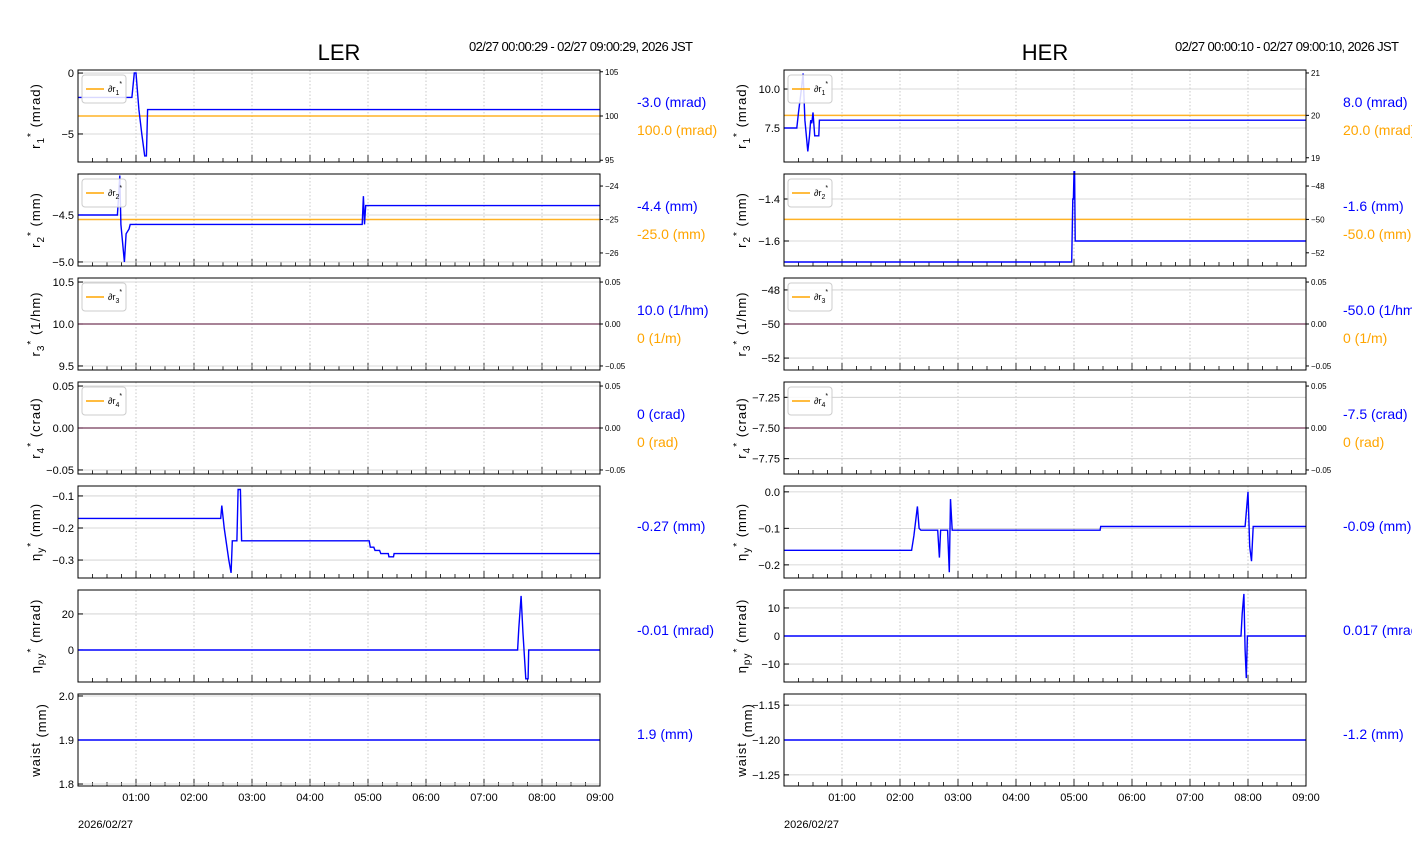 The width and height of the screenshot is (1412, 864). Describe the element at coordinates (36, 427) in the screenshot. I see `y-axis-label: r4* (crad)` at that location.